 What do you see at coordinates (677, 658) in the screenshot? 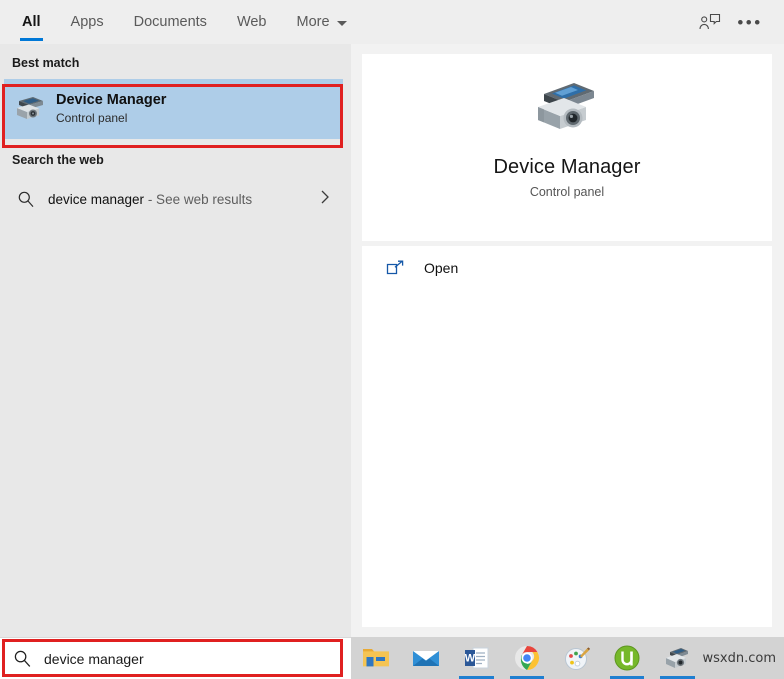
I see `taskbar-item-device-manager` at bounding box center [677, 658].